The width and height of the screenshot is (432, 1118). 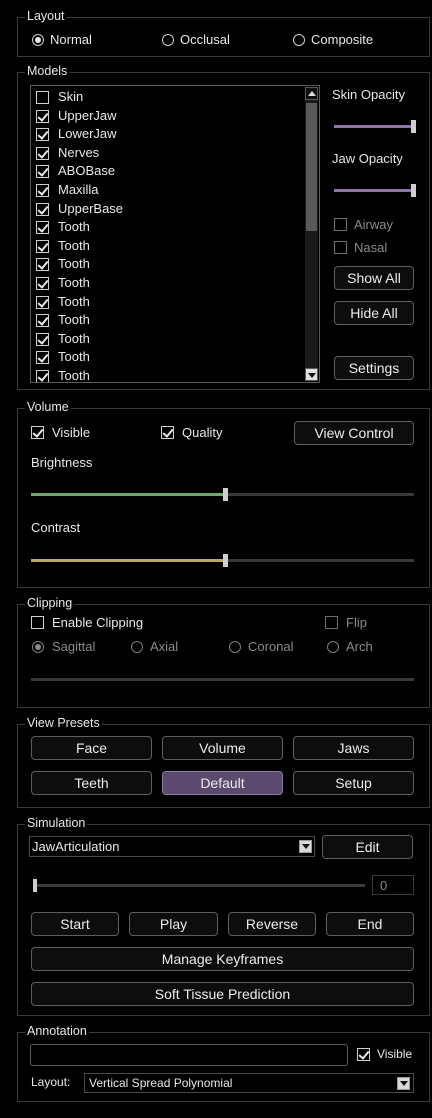 I want to click on scroll-up-arrow-icon, so click(x=311, y=93).